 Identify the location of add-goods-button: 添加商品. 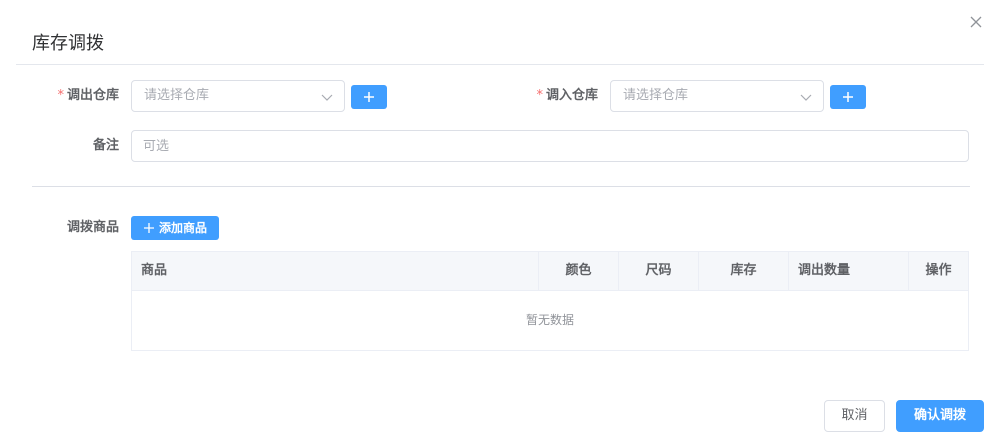
(175, 228).